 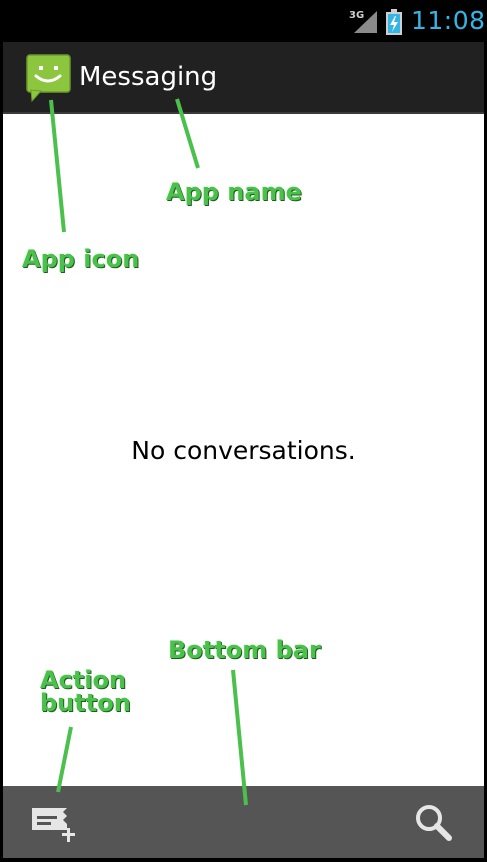 What do you see at coordinates (243, 78) in the screenshot?
I see `action-bar: Messaging` at bounding box center [243, 78].